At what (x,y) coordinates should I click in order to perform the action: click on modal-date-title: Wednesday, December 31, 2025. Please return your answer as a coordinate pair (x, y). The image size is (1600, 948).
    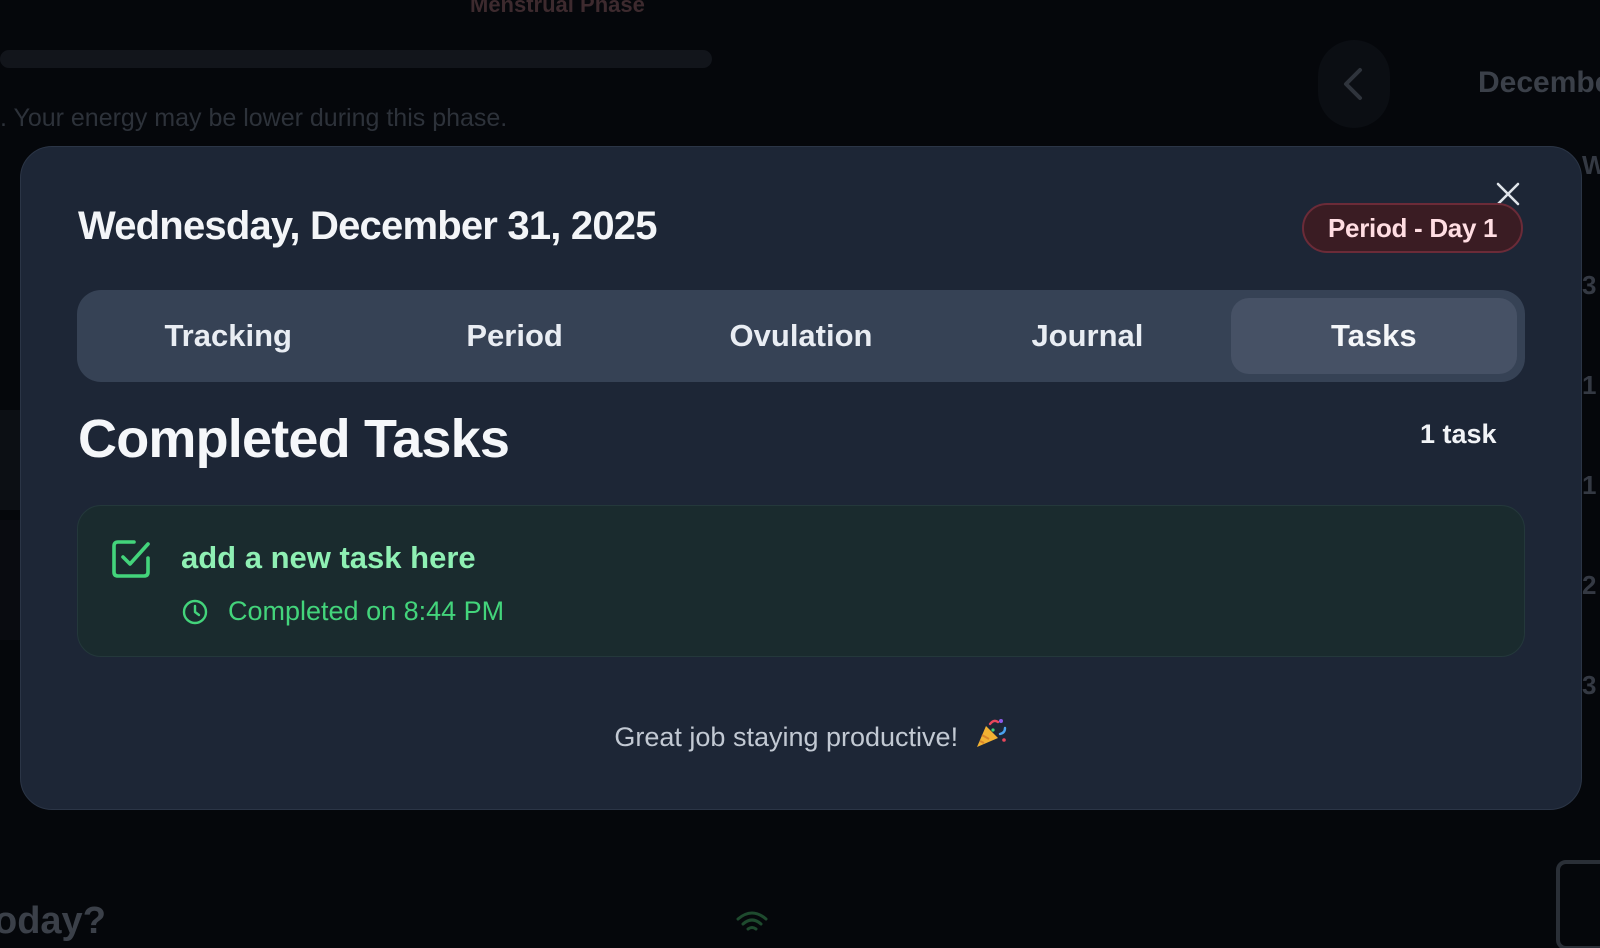
    Looking at the image, I should click on (367, 226).